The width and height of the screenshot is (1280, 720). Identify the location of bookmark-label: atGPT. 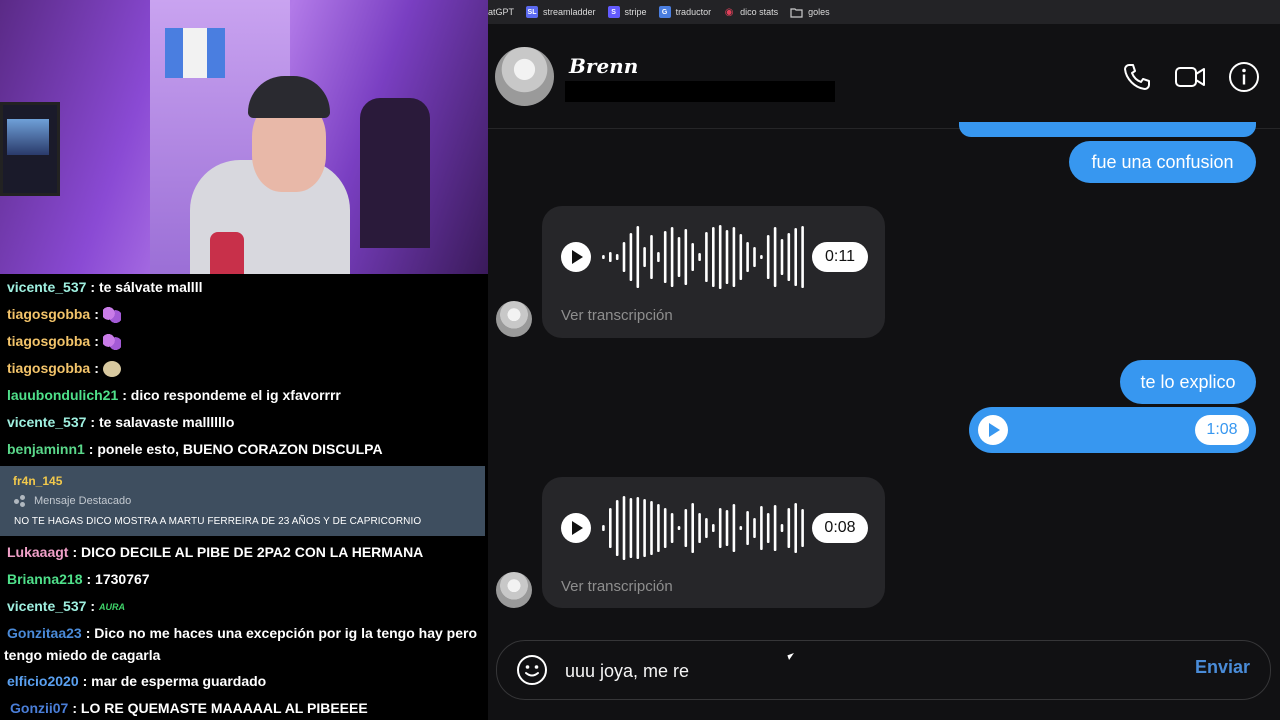
(501, 12).